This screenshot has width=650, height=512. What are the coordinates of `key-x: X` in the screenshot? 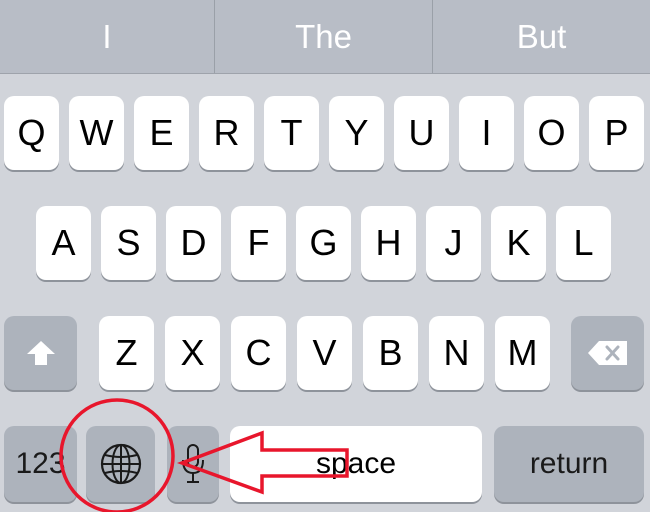 It's located at (192, 353).